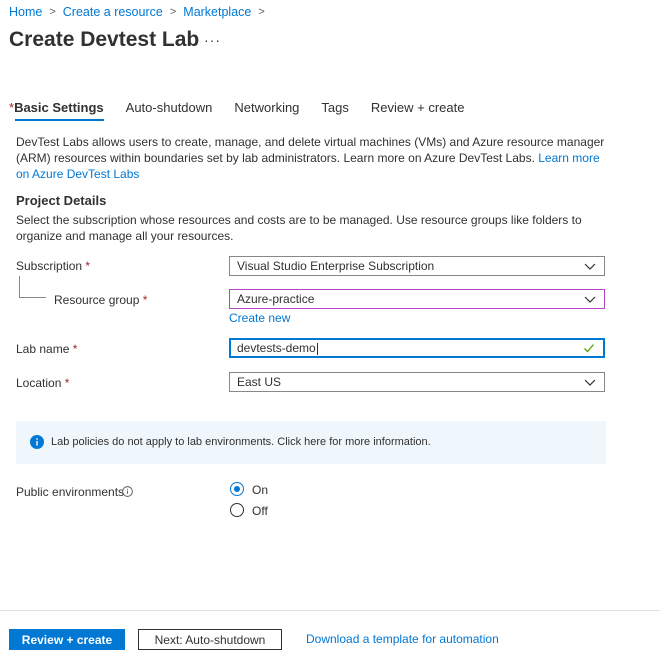  What do you see at coordinates (37, 442) in the screenshot?
I see `info-icon` at bounding box center [37, 442].